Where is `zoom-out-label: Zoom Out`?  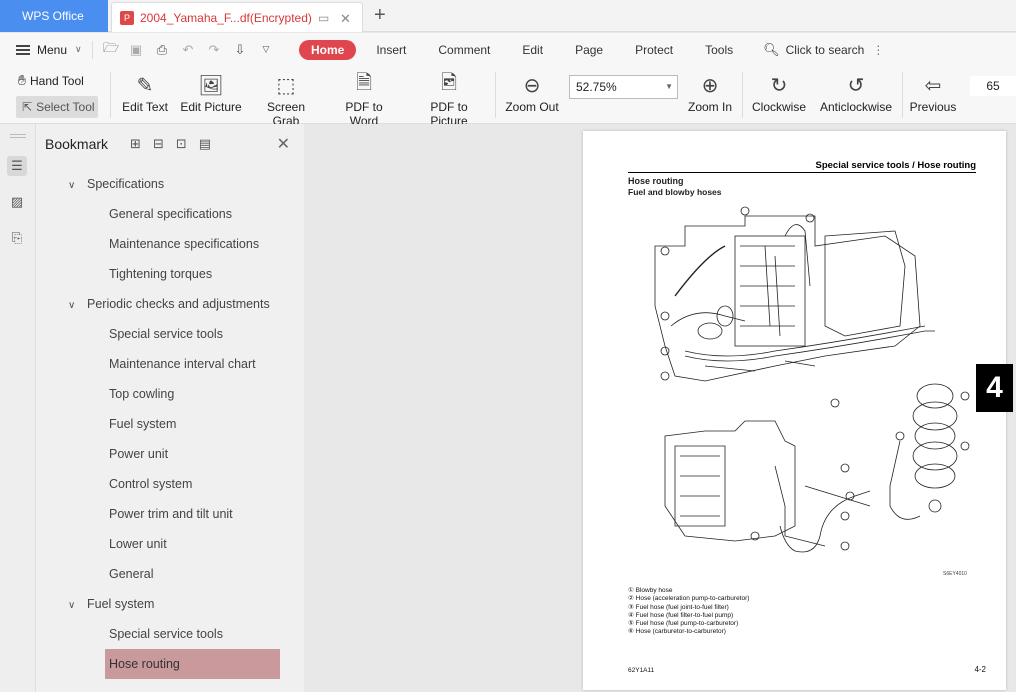 zoom-out-label: Zoom Out is located at coordinates (532, 107).